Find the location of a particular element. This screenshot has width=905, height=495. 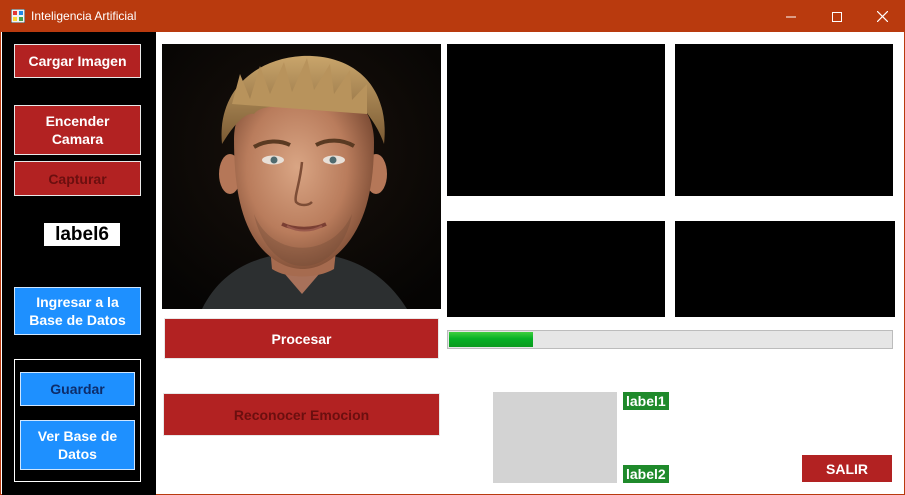

label1-text: label1 is located at coordinates (646, 401).